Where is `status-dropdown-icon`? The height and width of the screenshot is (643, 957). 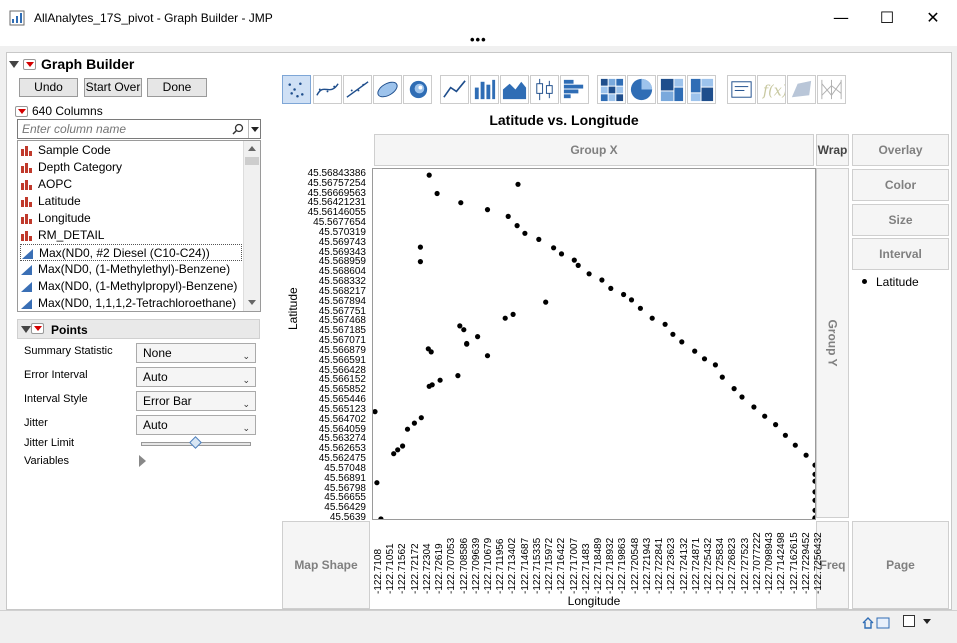
status-dropdown-icon is located at coordinates (927, 621).